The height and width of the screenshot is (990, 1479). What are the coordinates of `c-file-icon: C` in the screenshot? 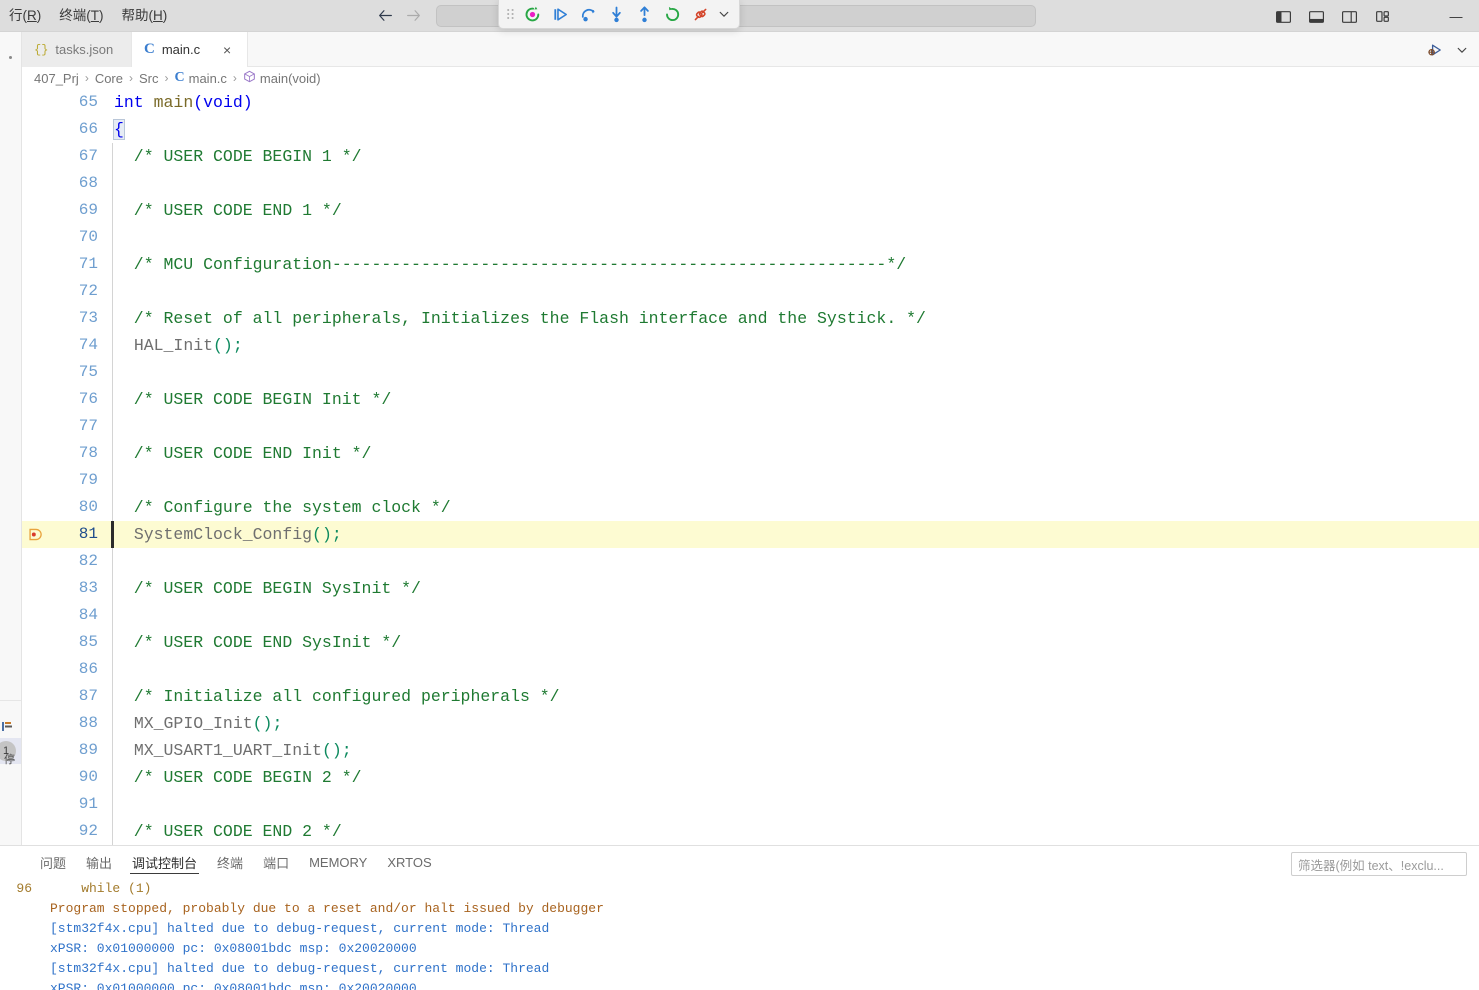 It's located at (149, 49).